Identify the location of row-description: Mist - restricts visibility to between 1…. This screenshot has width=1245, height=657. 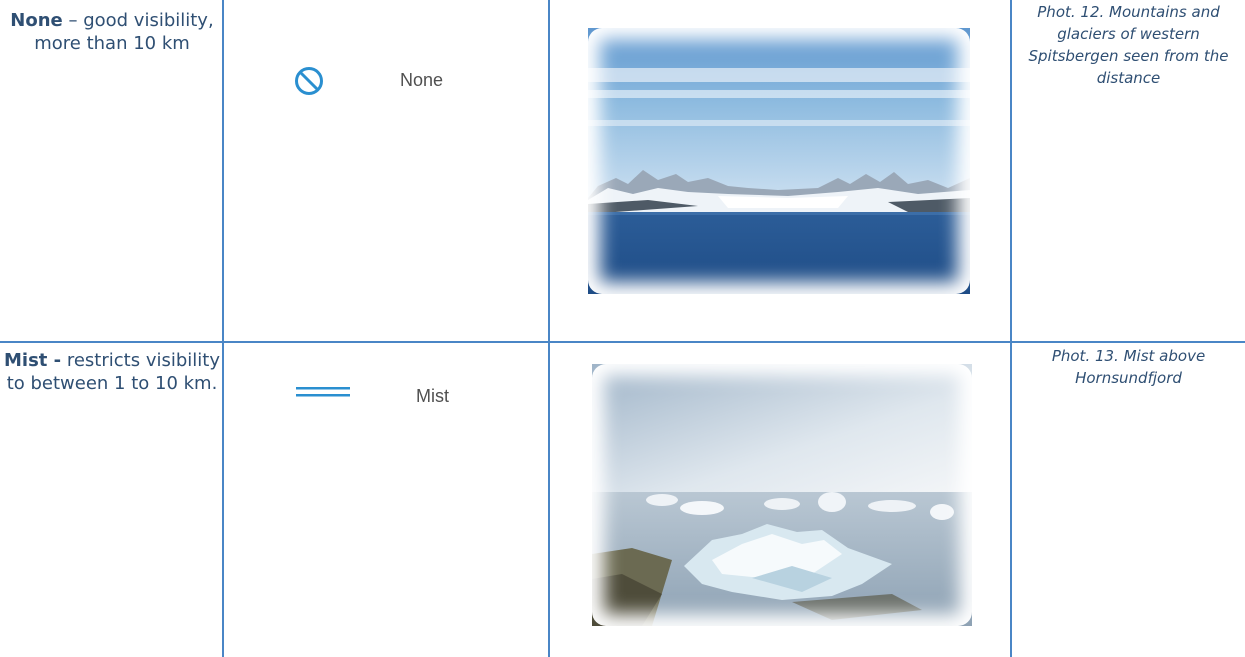
(112, 372).